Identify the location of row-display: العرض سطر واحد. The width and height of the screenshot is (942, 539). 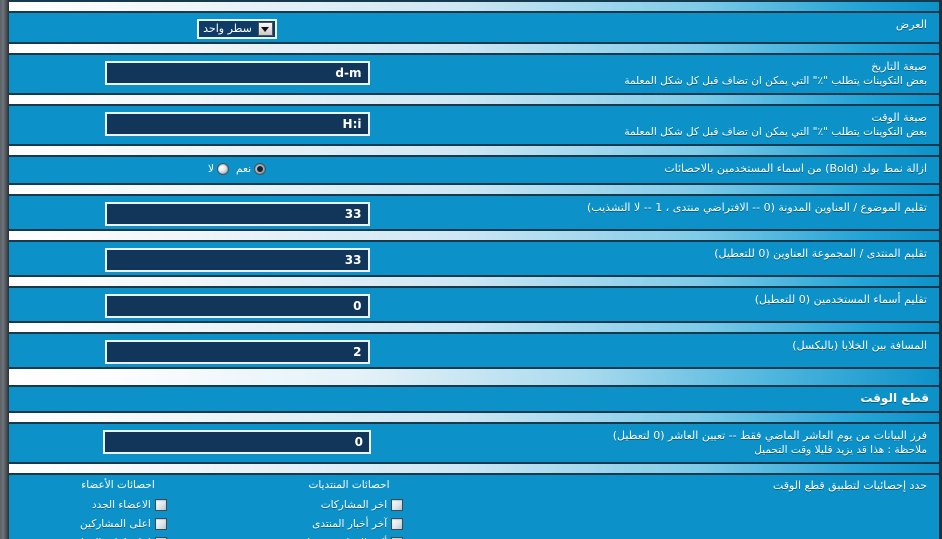
(474, 27).